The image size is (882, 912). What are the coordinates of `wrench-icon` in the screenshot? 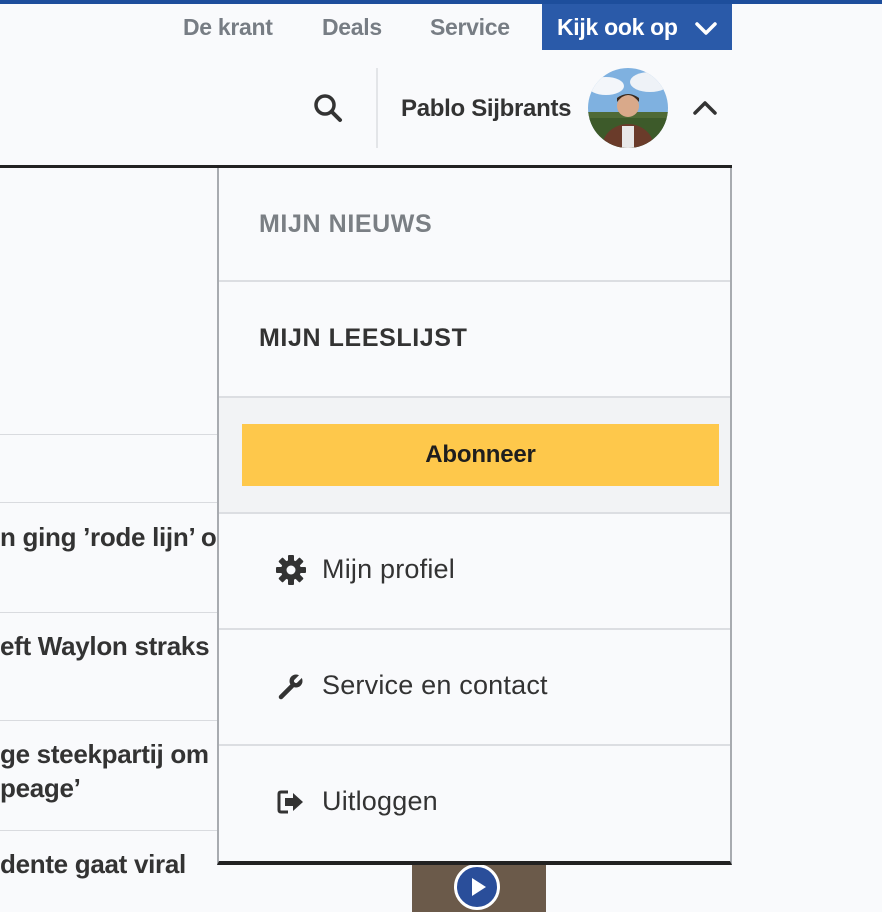 It's located at (291, 686).